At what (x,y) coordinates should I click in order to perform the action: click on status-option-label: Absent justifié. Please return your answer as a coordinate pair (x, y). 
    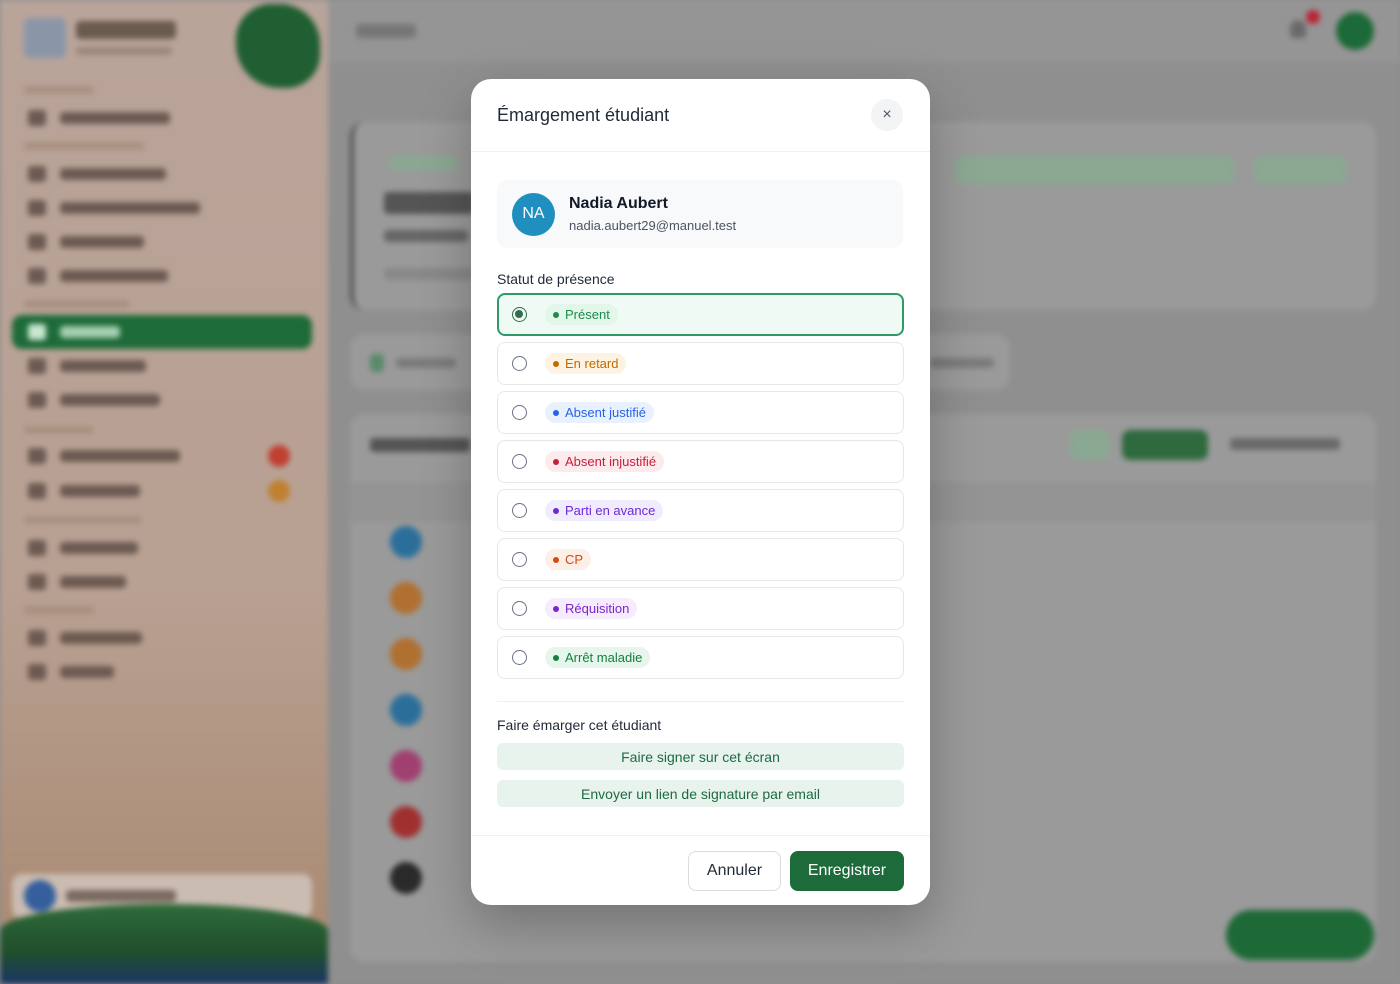
    Looking at the image, I should click on (605, 412).